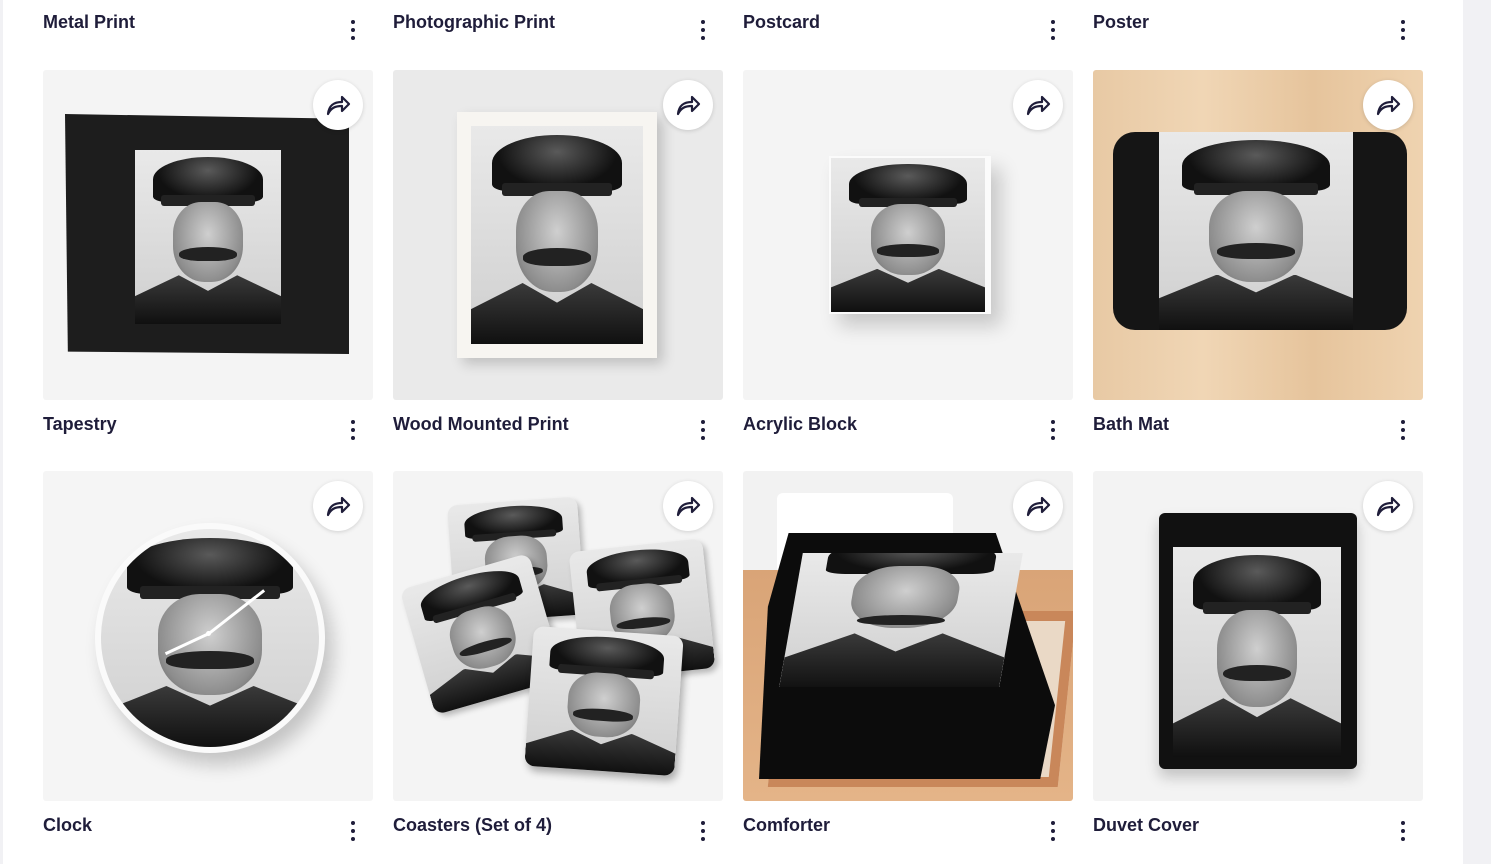 Image resolution: width=1491 pixels, height=864 pixels. I want to click on product-meta: Wood Mounted Print, so click(558, 430).